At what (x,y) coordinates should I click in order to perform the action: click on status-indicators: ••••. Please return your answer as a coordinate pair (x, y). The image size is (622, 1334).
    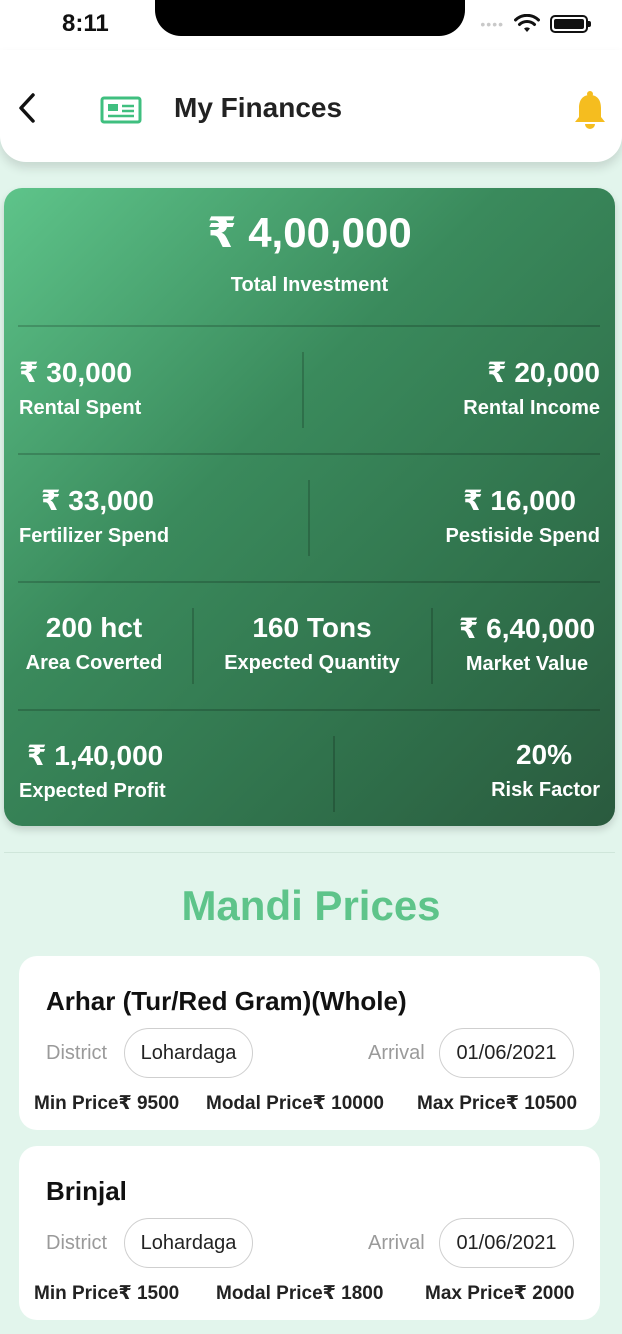
    Looking at the image, I should click on (535, 24).